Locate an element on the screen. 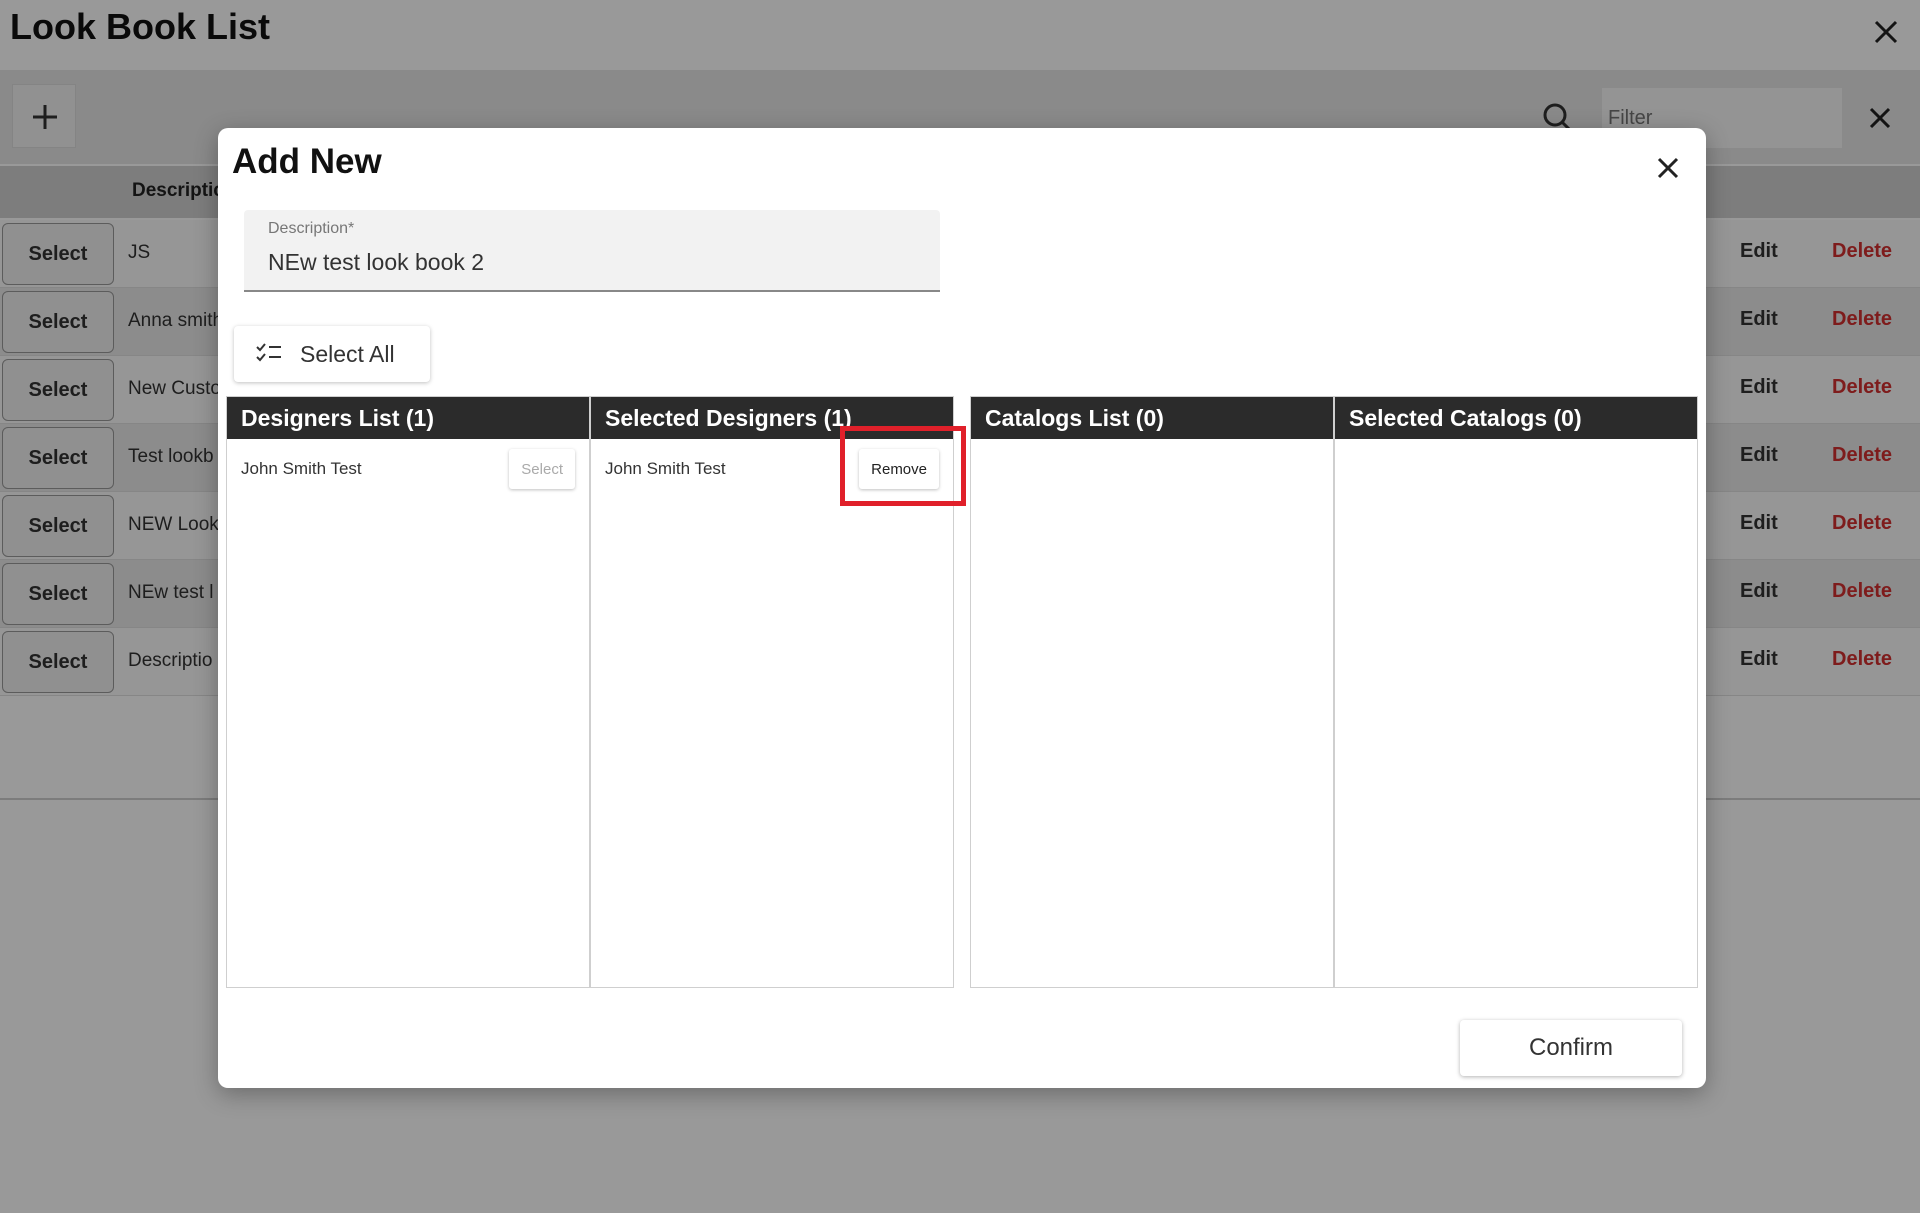 This screenshot has width=1920, height=1213. highlight-box is located at coordinates (903, 466).